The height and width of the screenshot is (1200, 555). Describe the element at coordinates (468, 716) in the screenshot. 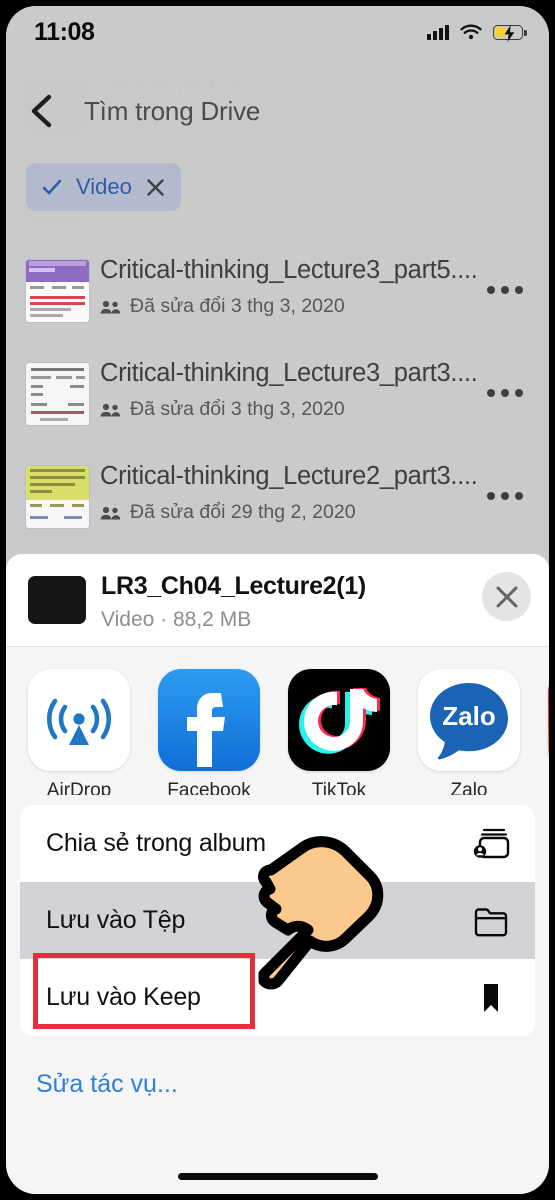

I see `svg-text: Zalo` at that location.